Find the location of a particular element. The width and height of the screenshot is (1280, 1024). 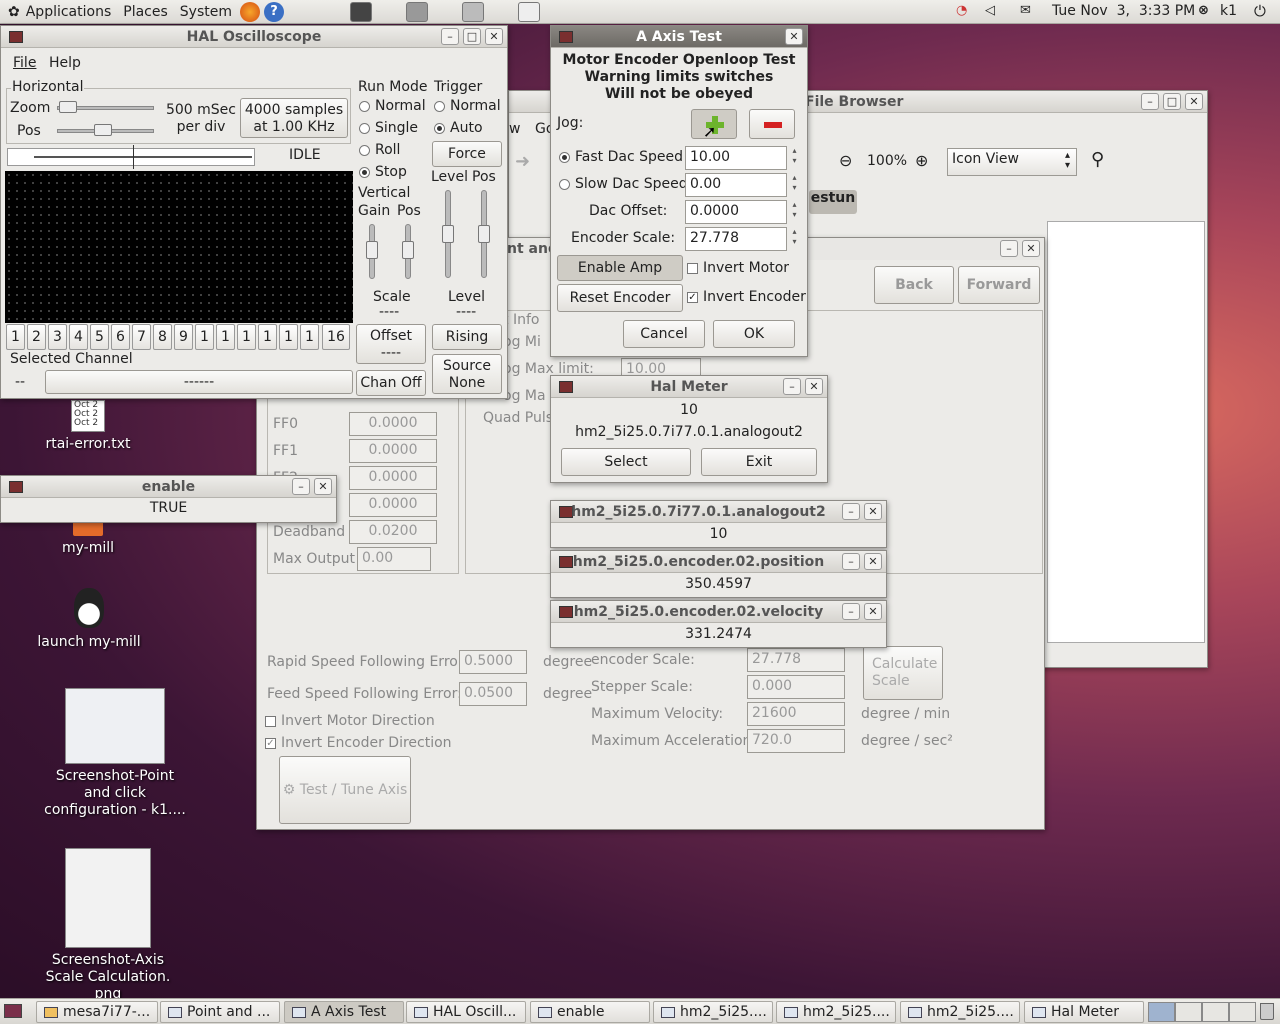

max-velocity-field: 21600 is located at coordinates (796, 714).